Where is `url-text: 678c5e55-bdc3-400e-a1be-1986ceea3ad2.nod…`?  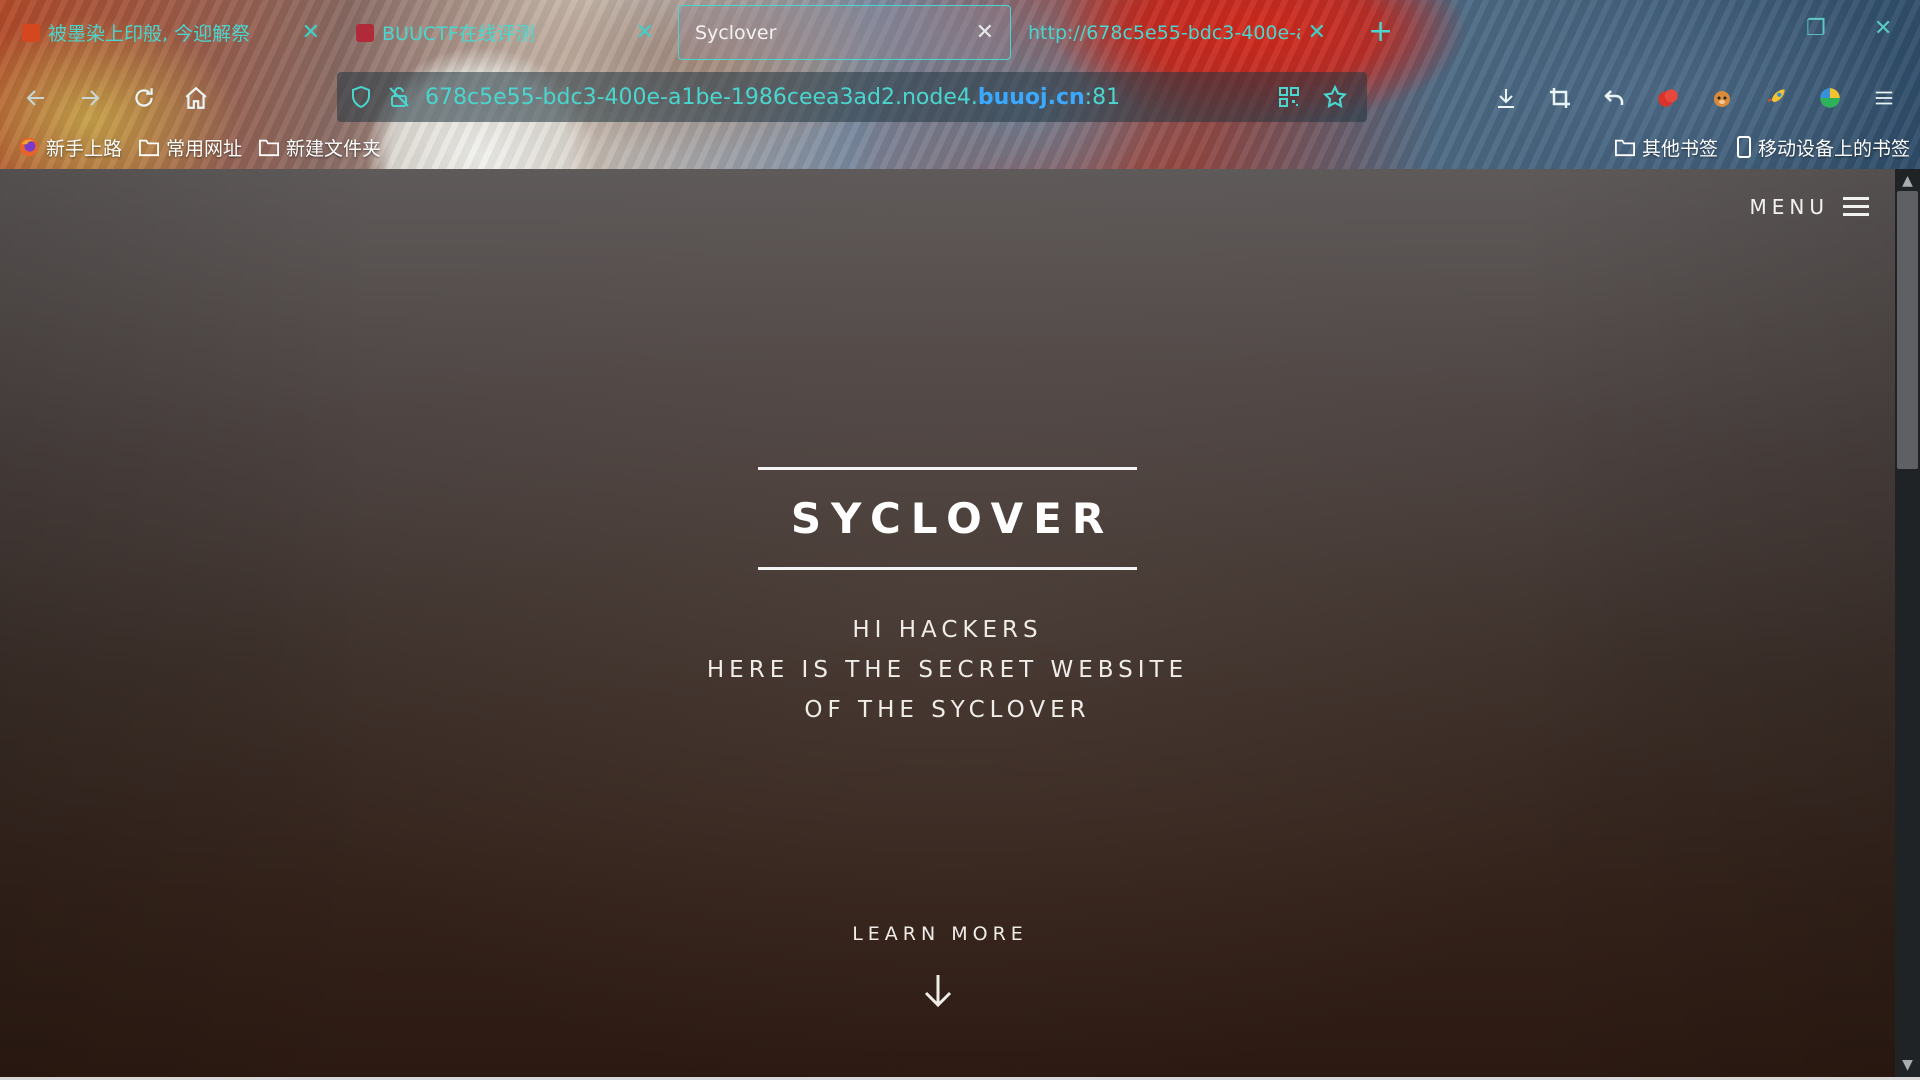
url-text: 678c5e55-bdc3-400e-a1be-1986ceea3ad2.nod… is located at coordinates (850, 97).